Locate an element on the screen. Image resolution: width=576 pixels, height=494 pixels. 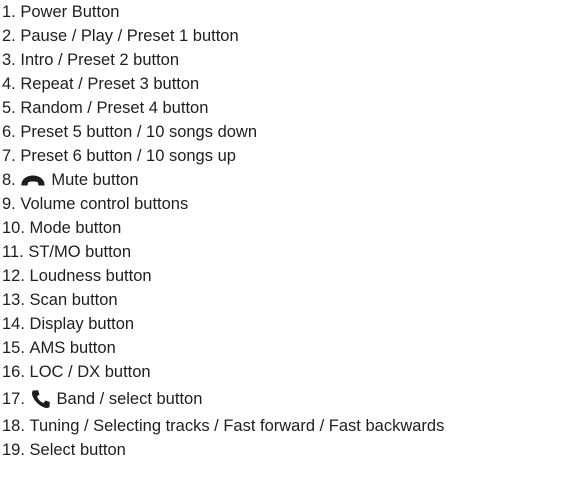
item-label: Power Button is located at coordinates (70, 12).